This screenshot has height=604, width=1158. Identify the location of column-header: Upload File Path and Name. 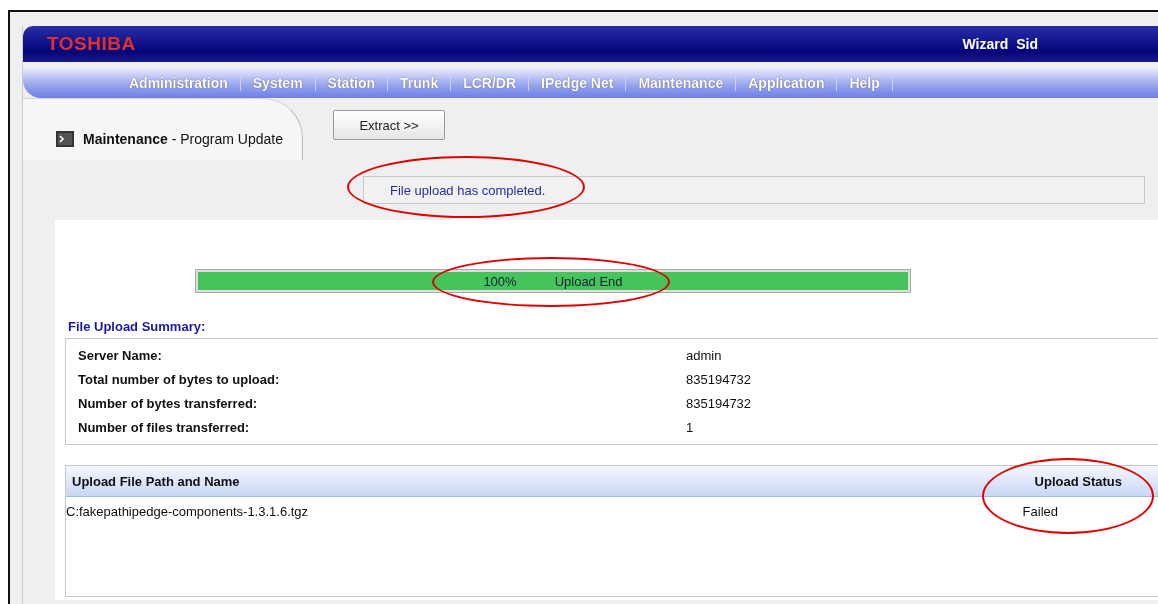
(156, 481).